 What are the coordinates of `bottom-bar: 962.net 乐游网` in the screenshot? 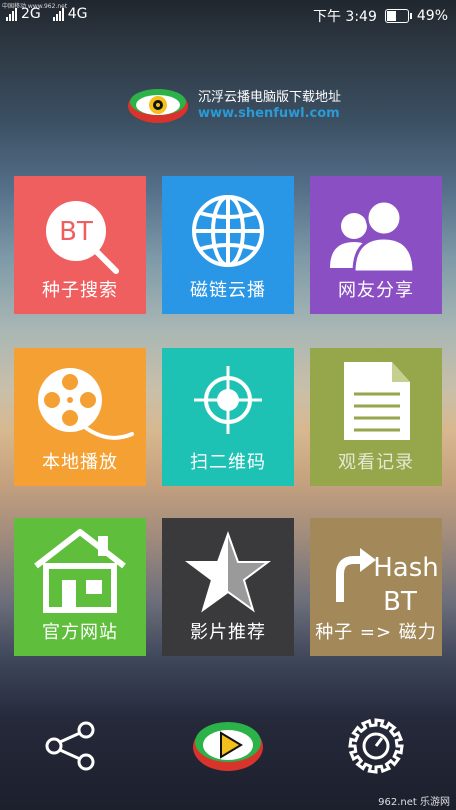 It's located at (228, 750).